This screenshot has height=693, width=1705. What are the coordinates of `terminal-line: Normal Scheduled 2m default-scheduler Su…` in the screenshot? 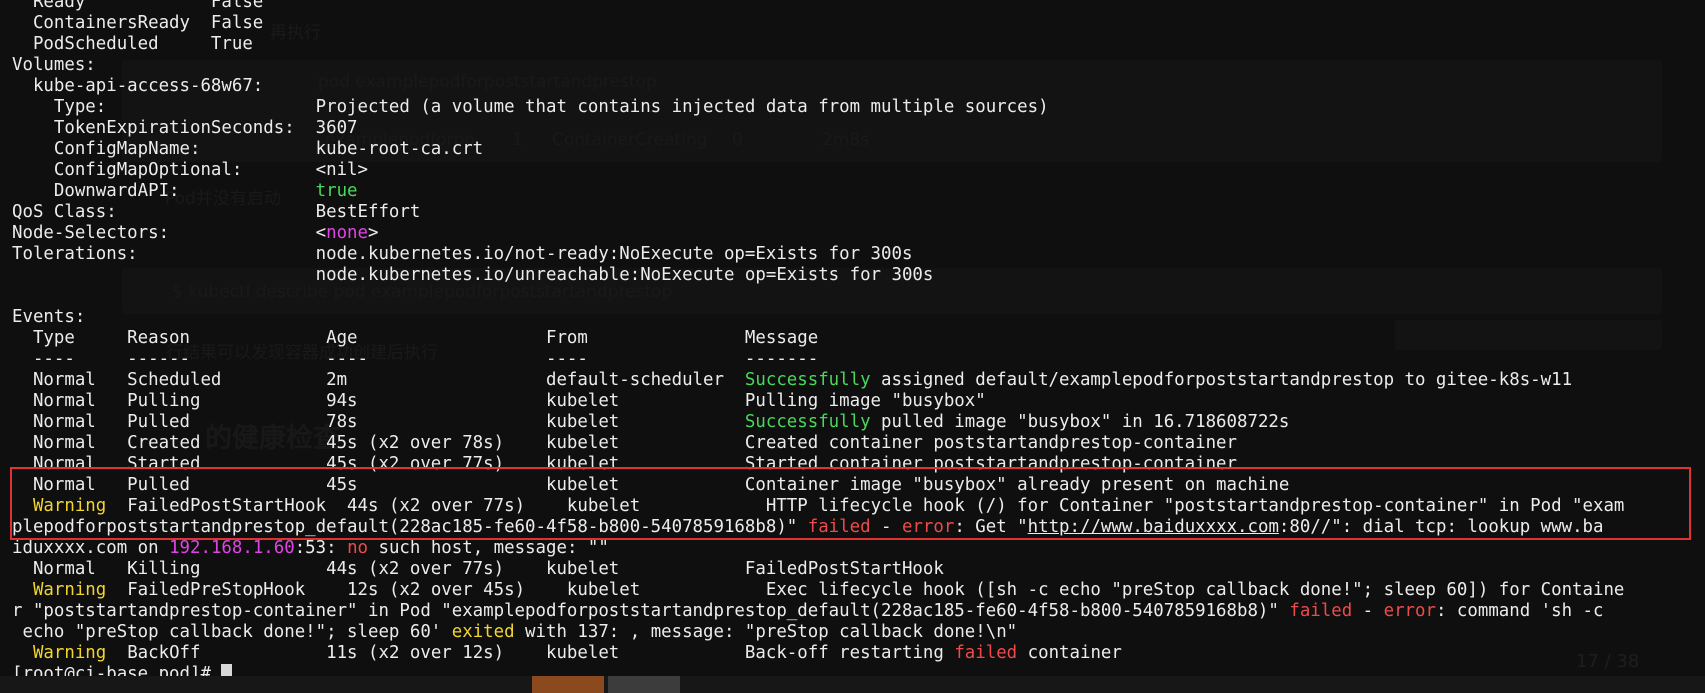 It's located at (818, 380).